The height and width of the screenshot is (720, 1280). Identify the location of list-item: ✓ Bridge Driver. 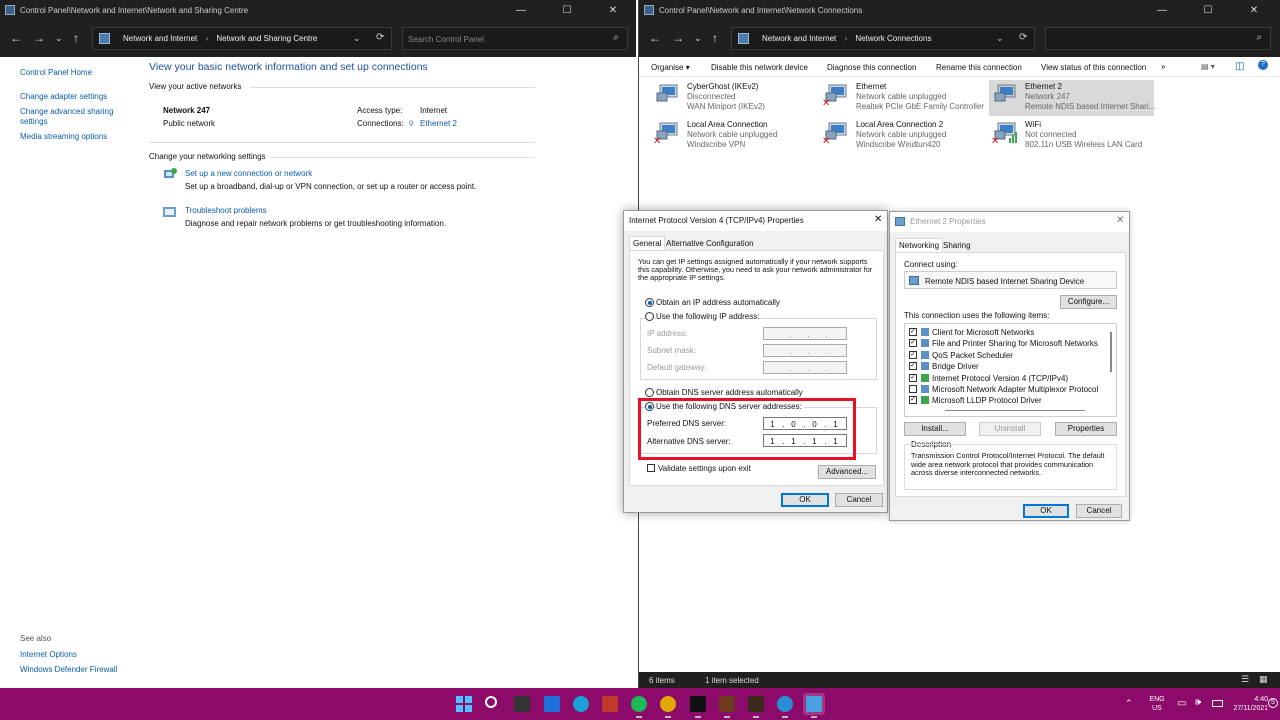
(1005, 366).